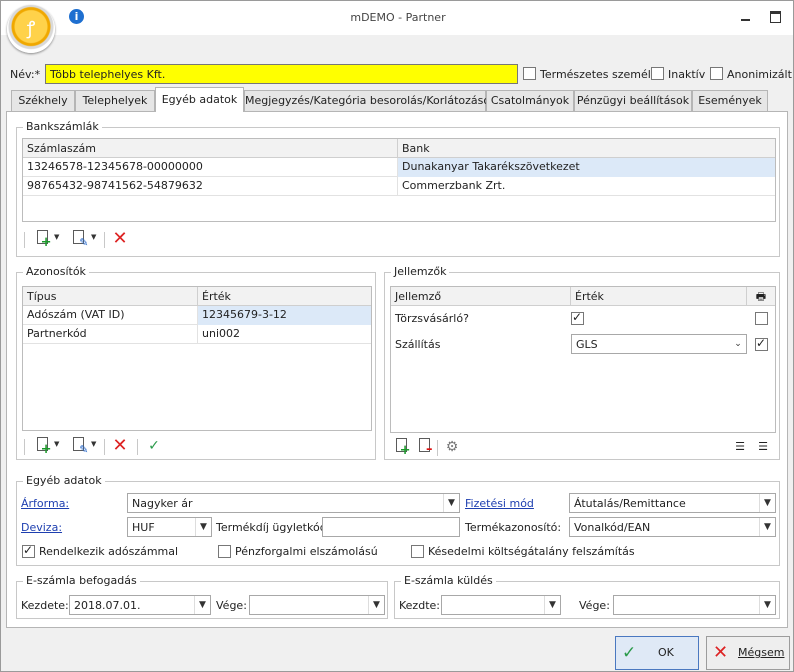 The height and width of the screenshot is (672, 794). Describe the element at coordinates (499, 503) in the screenshot. I see `payment-method-link: Fizetési mód` at that location.